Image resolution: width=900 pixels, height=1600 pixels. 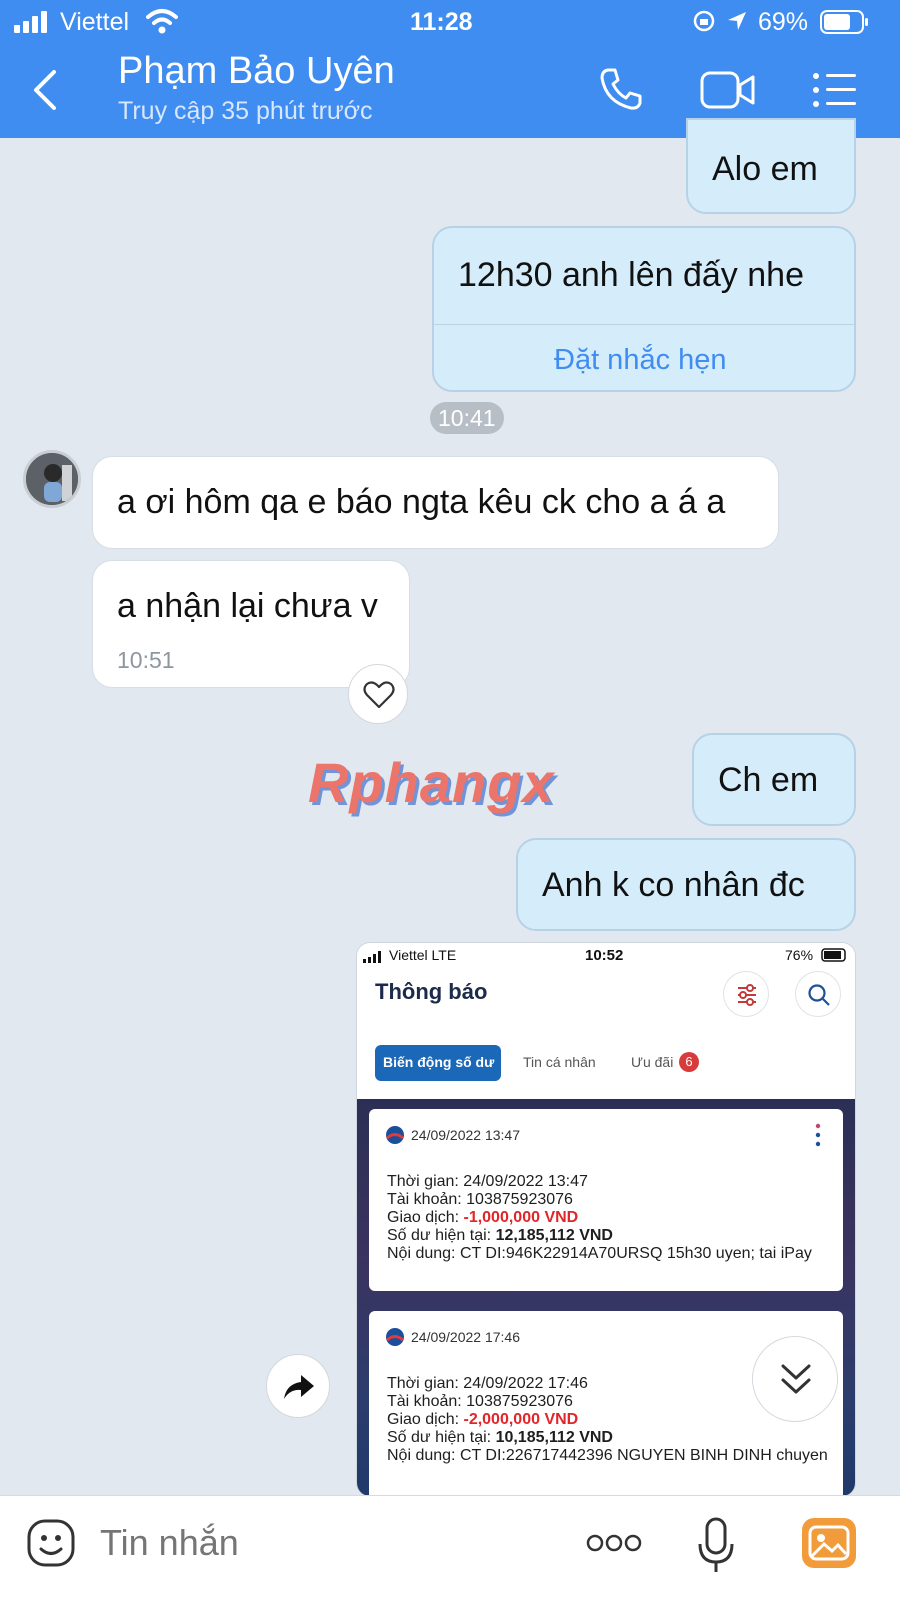 What do you see at coordinates (737, 21) in the screenshot?
I see `location-icon` at bounding box center [737, 21].